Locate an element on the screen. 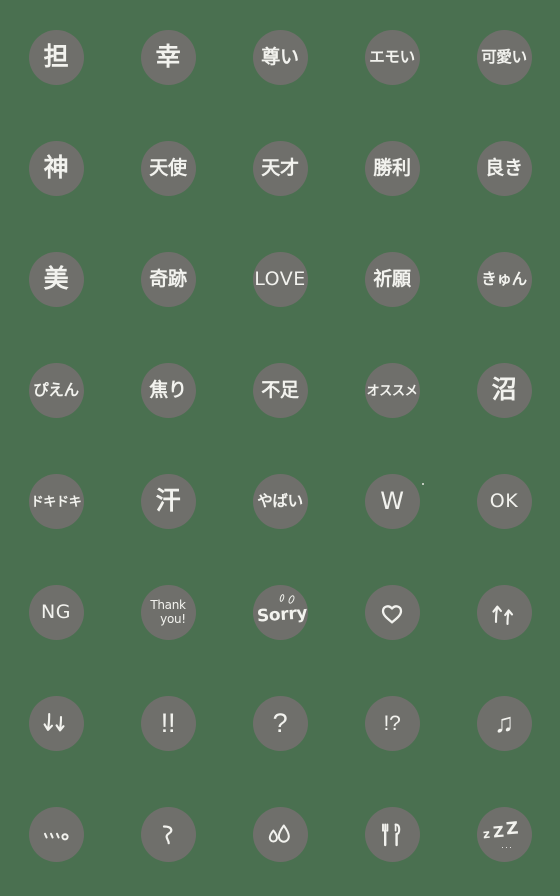 This screenshot has height=896, width=560. speech-bubble: エモい is located at coordinates (392, 57).